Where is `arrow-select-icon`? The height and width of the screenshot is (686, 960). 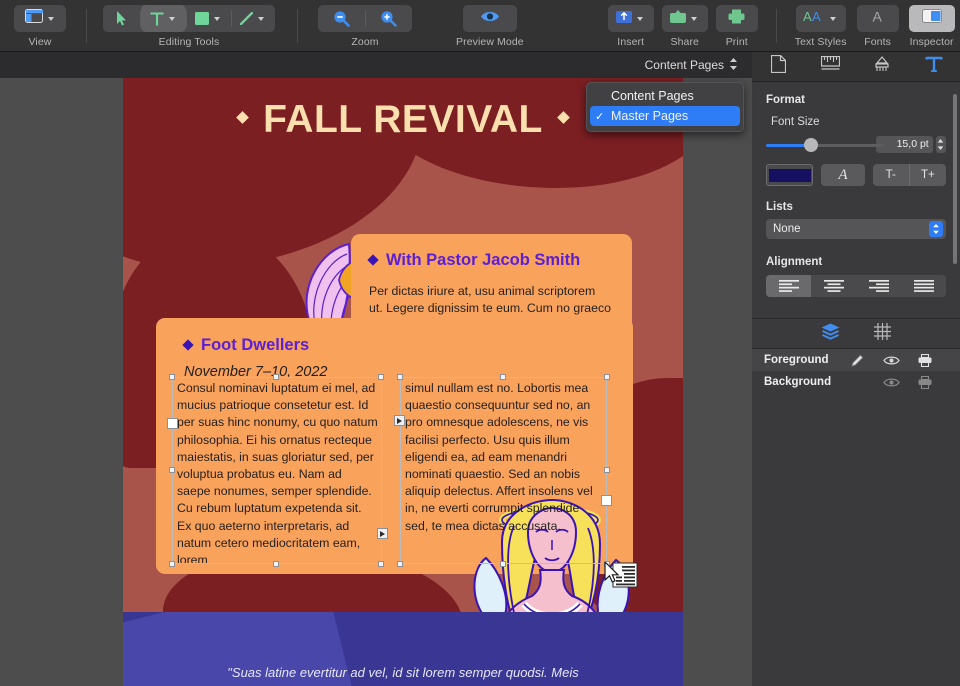
arrow-select-icon is located at coordinates (121, 18).